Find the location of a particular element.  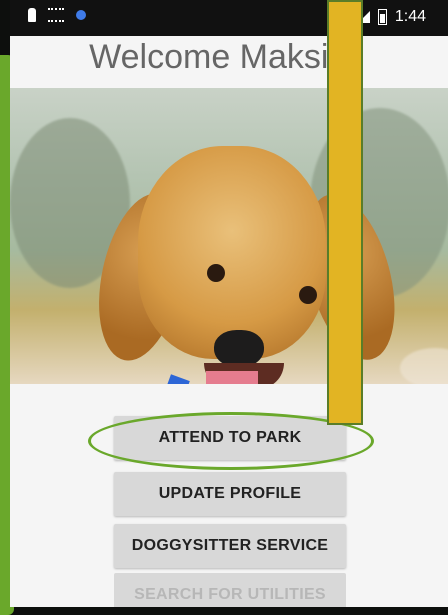

doggysitter-service-button: DOGGYSITTER SERVICE is located at coordinates (230, 546).